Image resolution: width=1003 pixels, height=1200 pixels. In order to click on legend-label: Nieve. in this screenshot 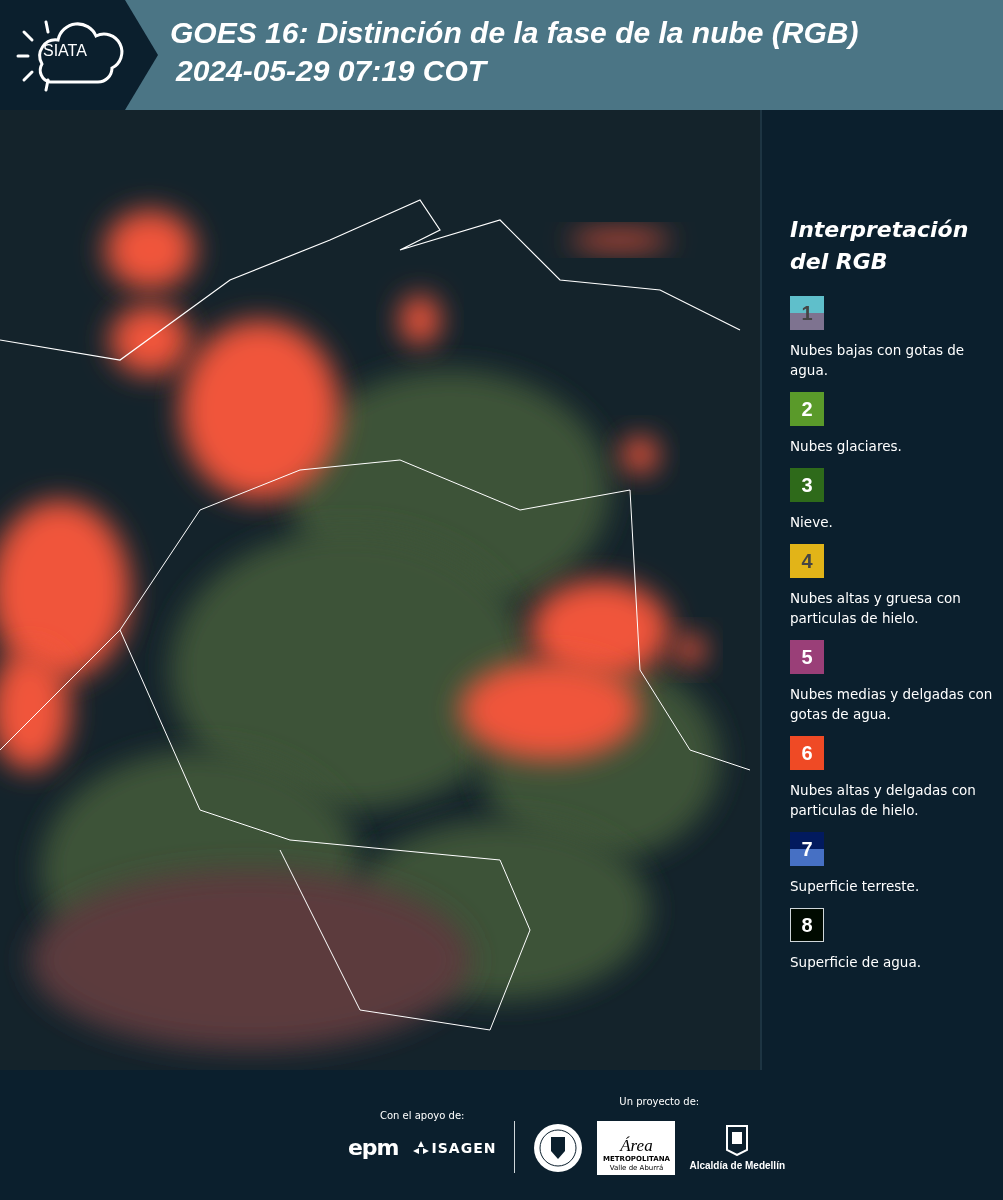, I will do `click(812, 522)`.